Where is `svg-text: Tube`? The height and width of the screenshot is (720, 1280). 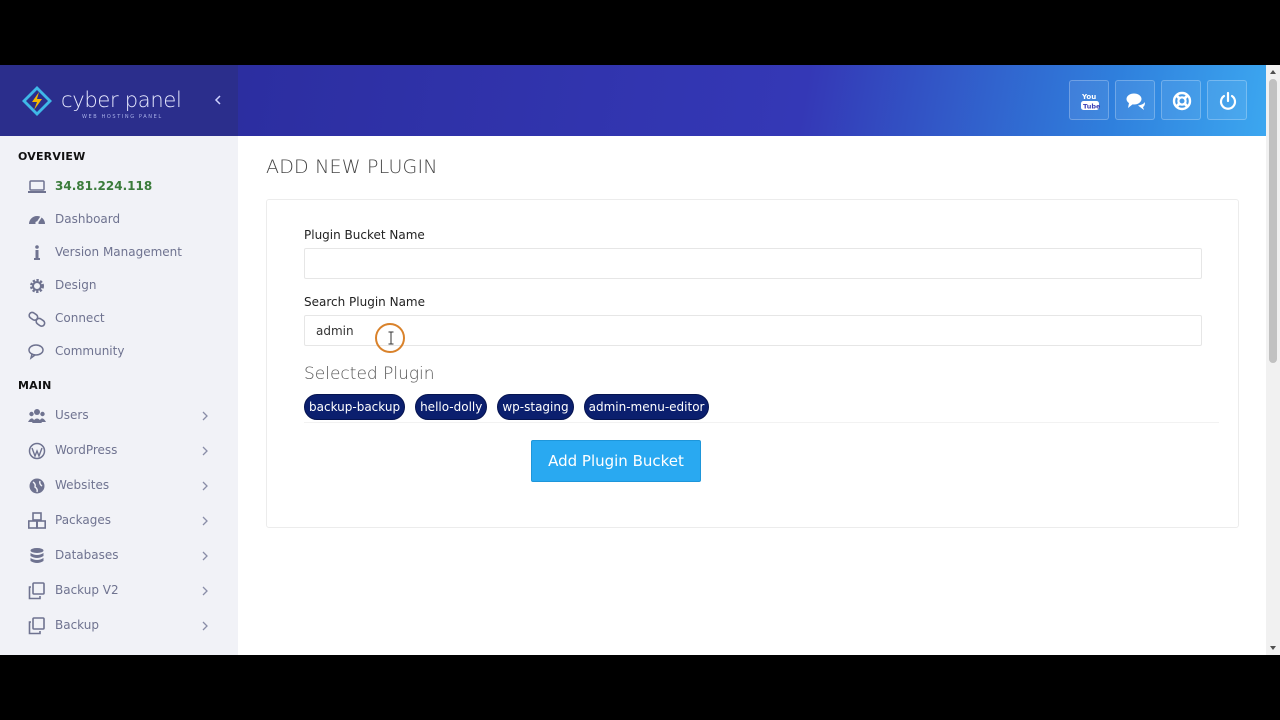
svg-text: Tube is located at coordinates (1091, 107).